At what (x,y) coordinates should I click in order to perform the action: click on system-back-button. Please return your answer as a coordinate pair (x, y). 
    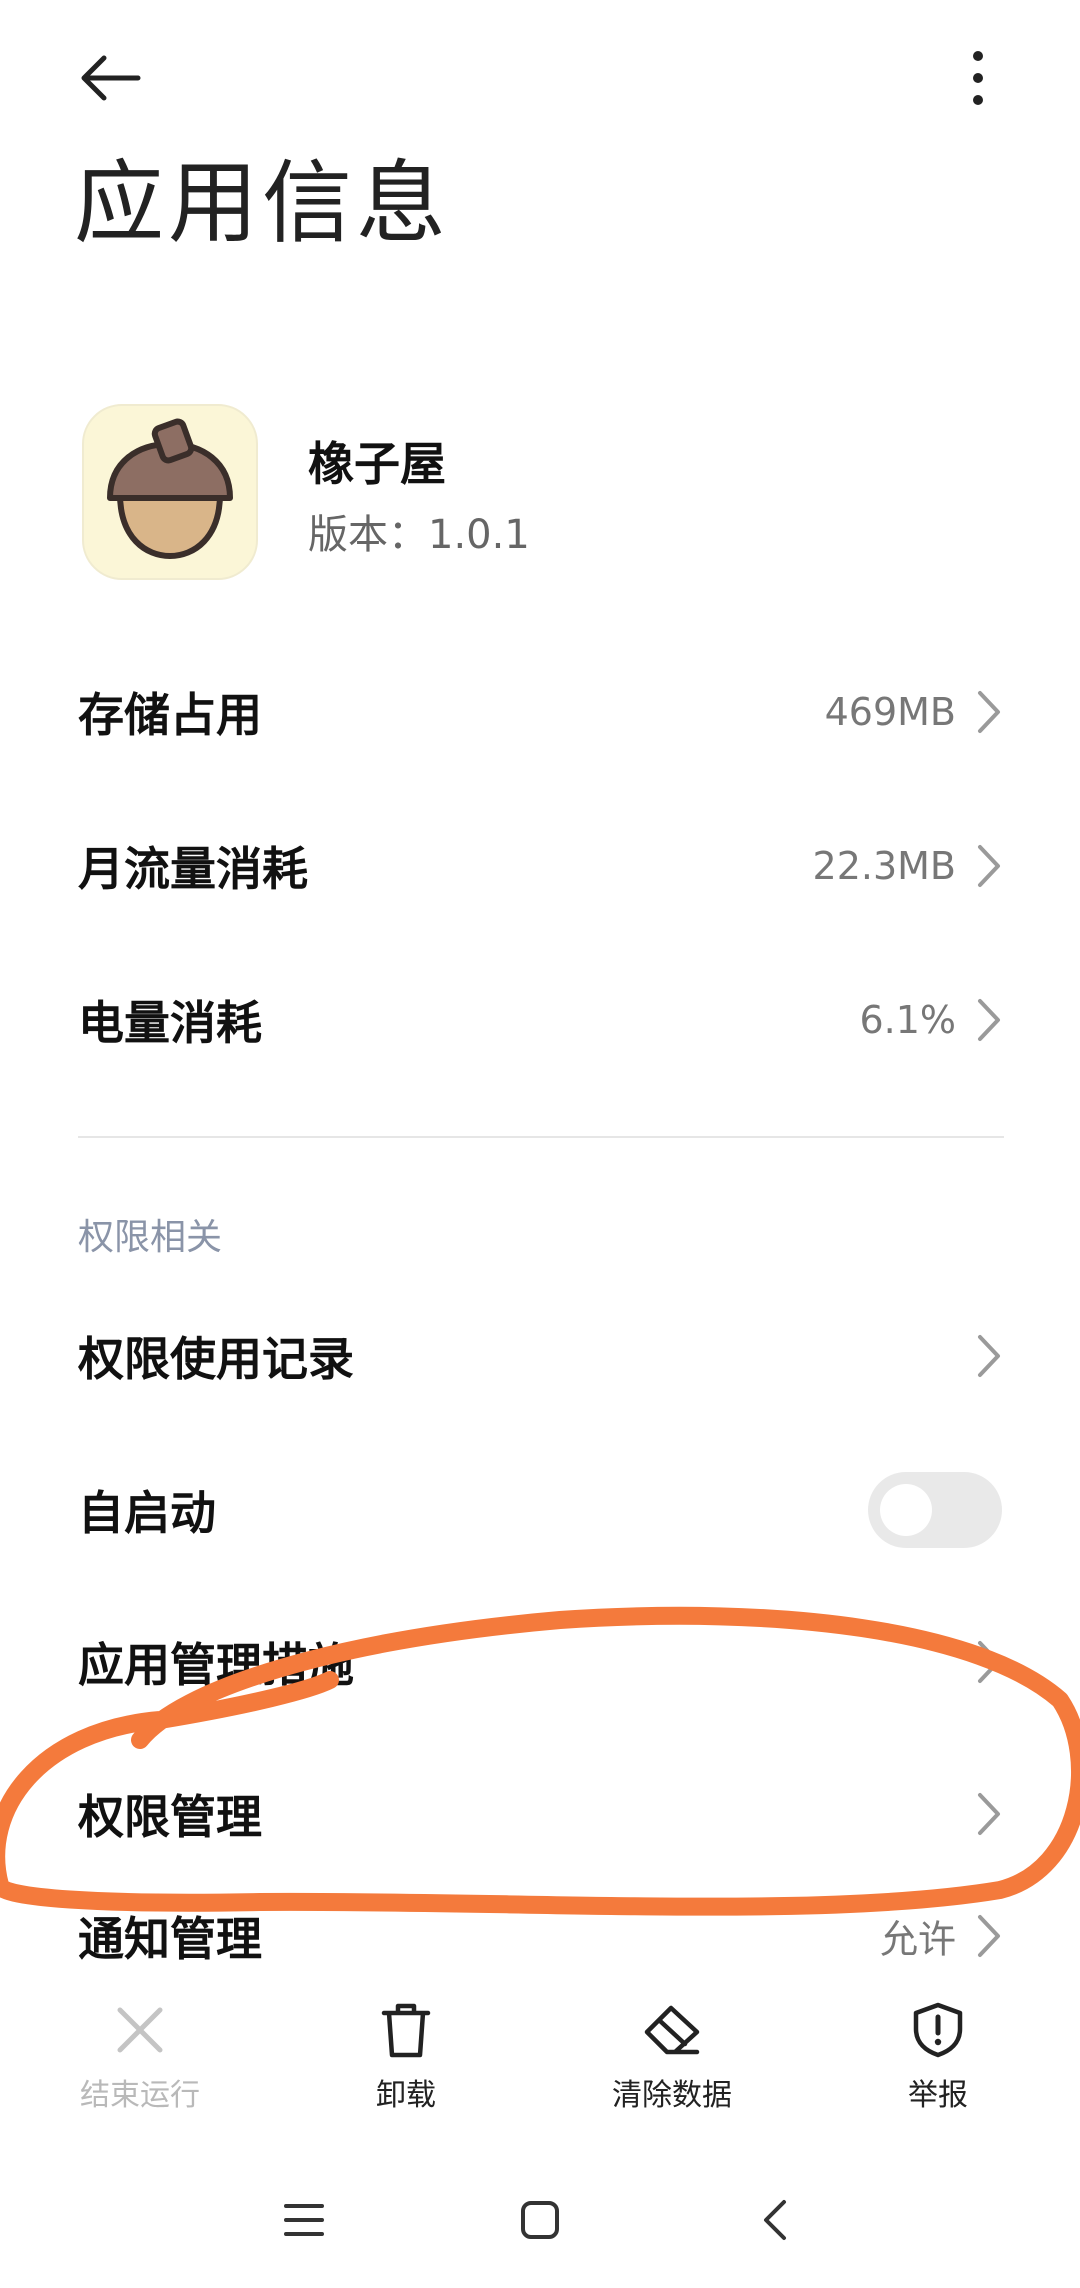
    Looking at the image, I should click on (774, 2220).